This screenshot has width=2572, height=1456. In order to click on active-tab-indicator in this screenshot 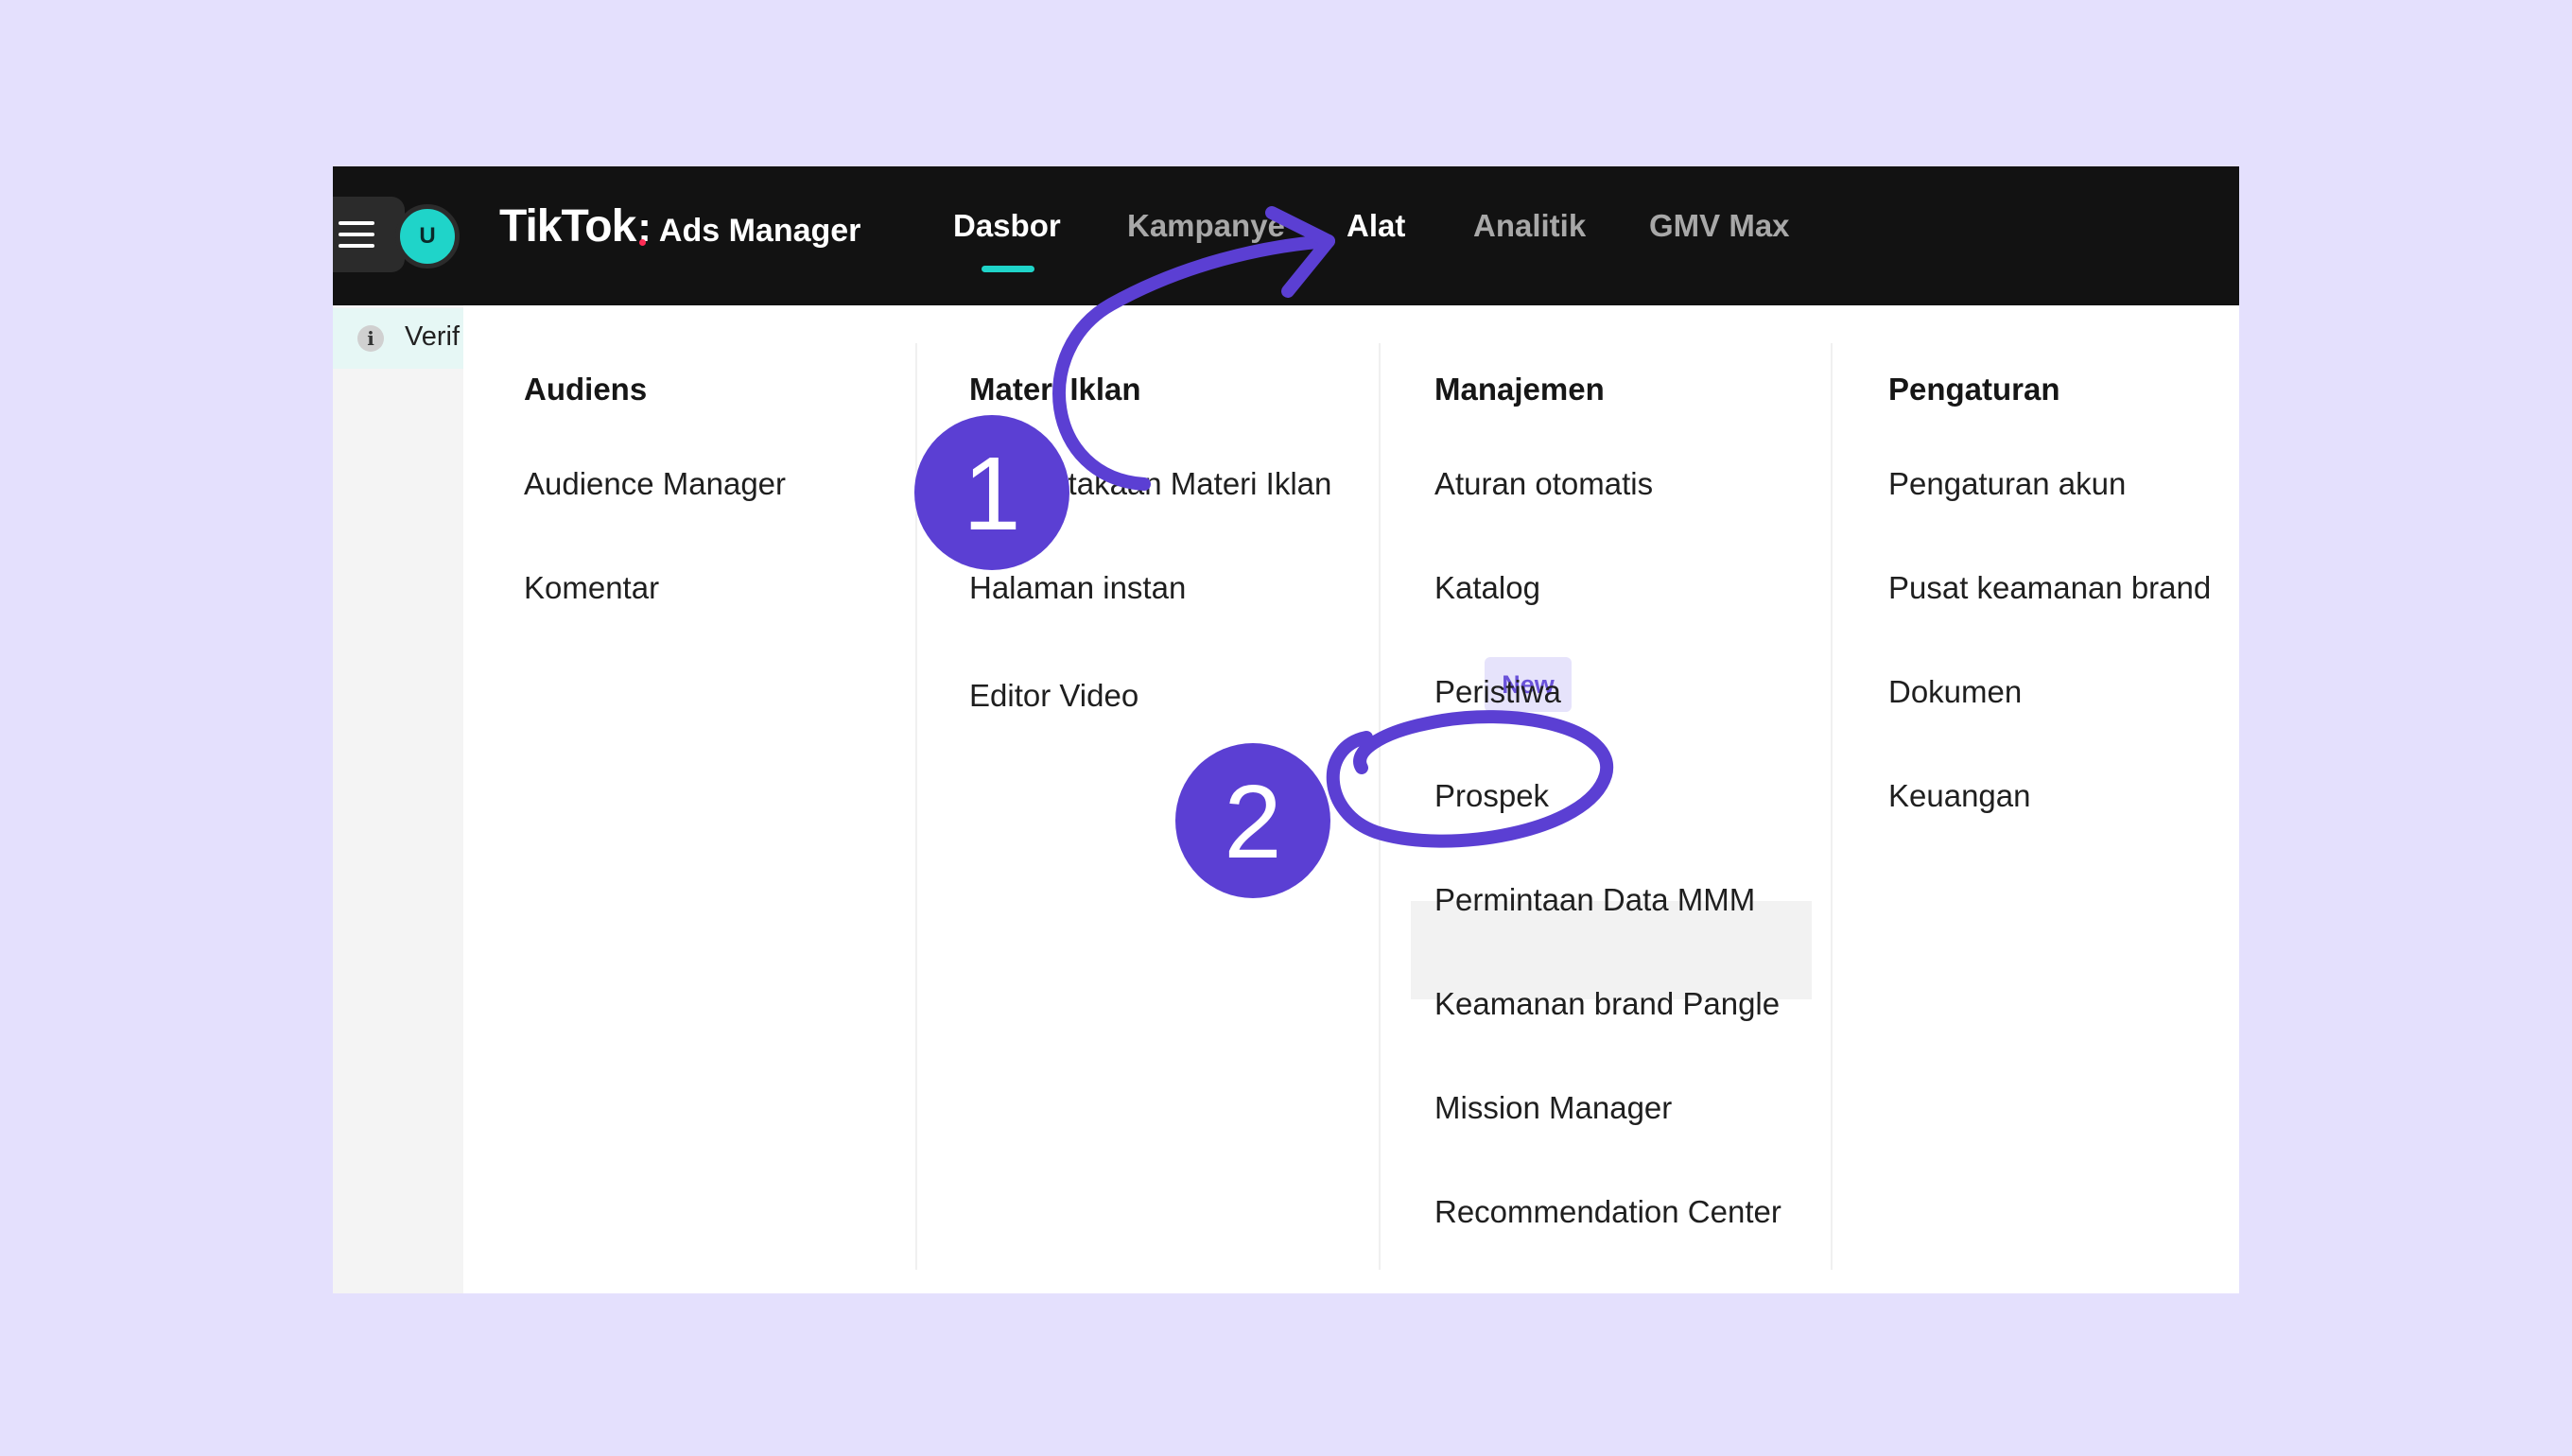, I will do `click(1008, 269)`.